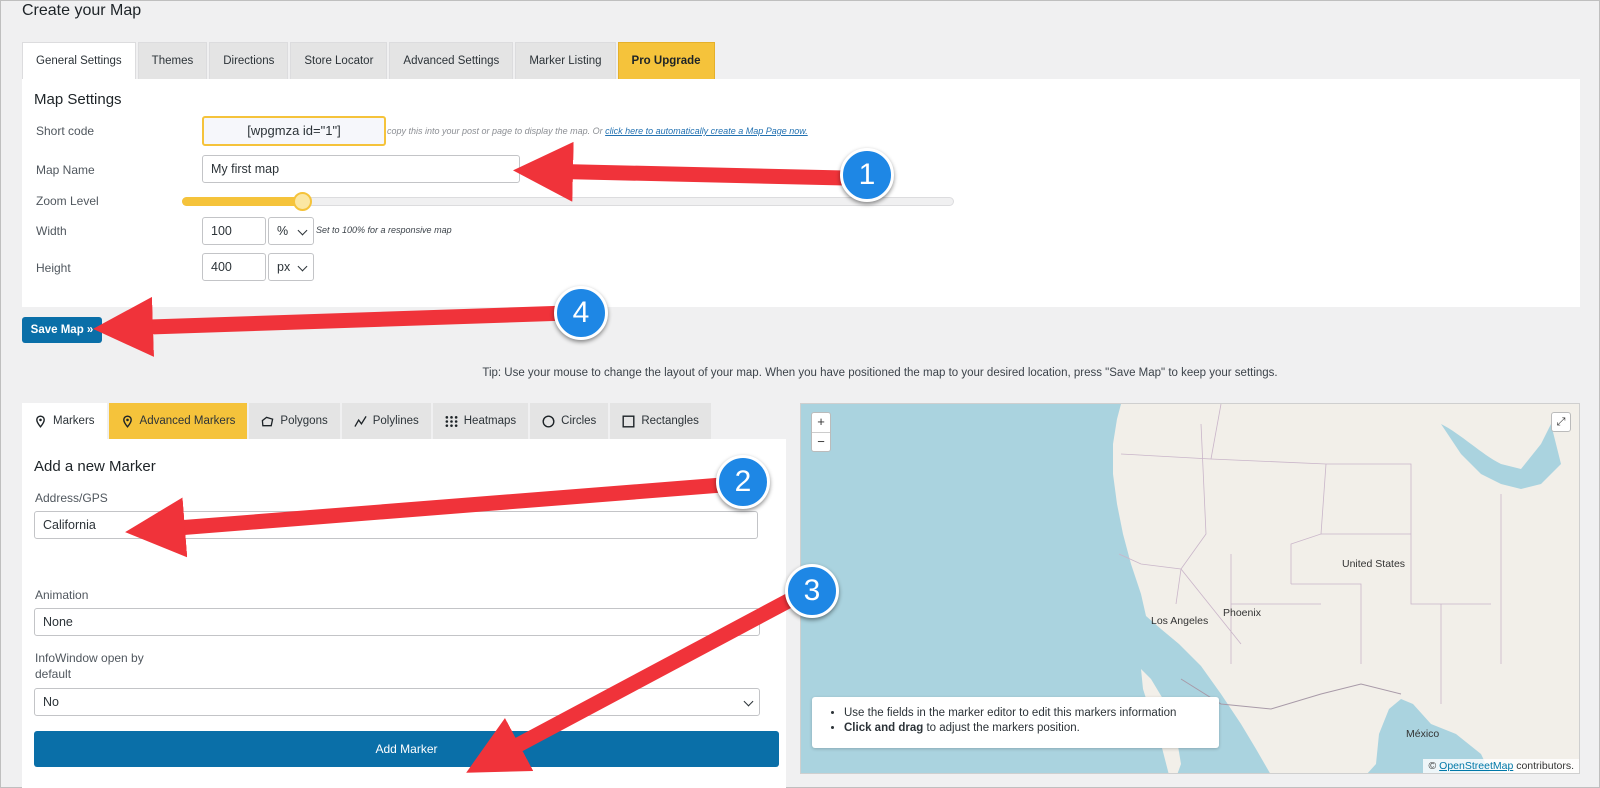 This screenshot has height=788, width=1600. Describe the element at coordinates (1476, 766) in the screenshot. I see `openstreetmap-link: OpenStreetMap` at that location.